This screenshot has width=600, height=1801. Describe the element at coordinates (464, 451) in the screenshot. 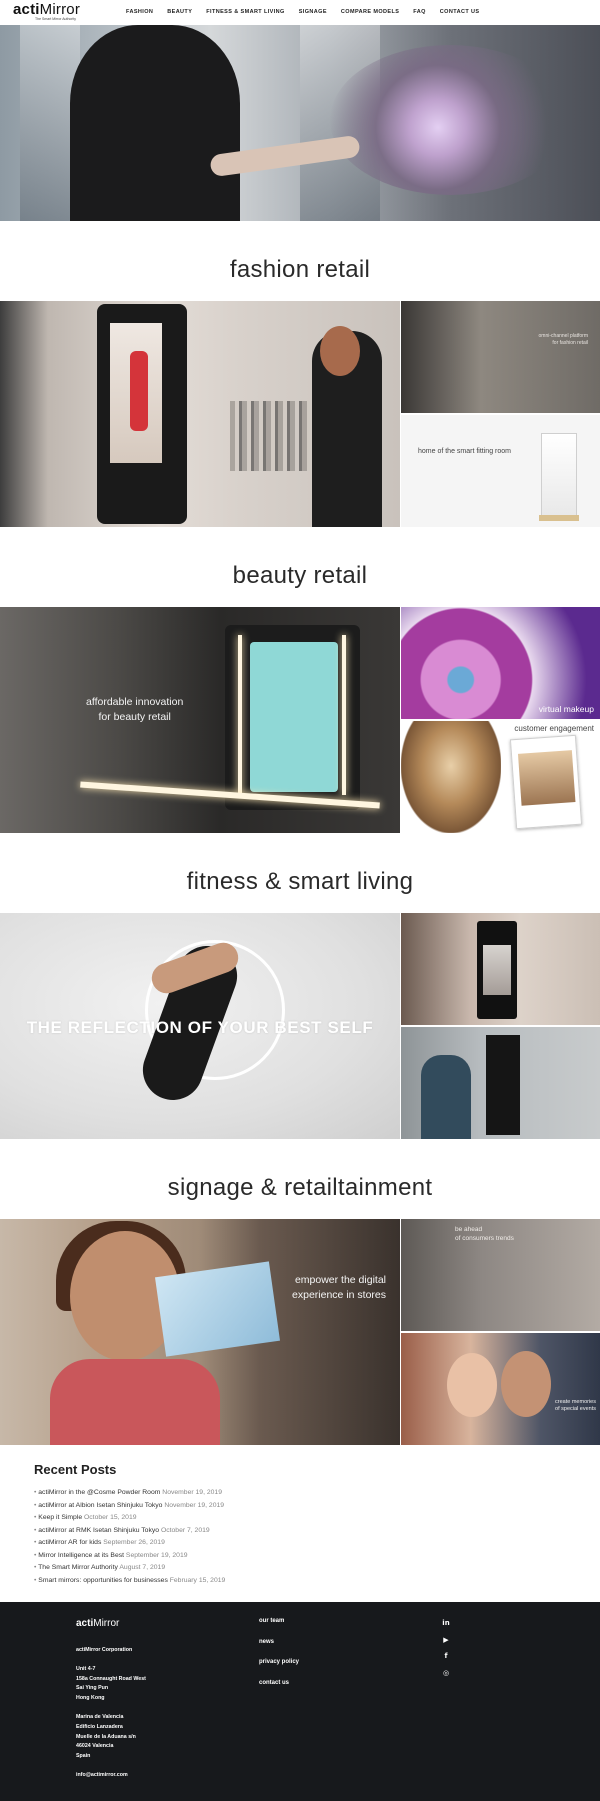

I see `fitting-room-caption: home of the smart fitting room` at that location.